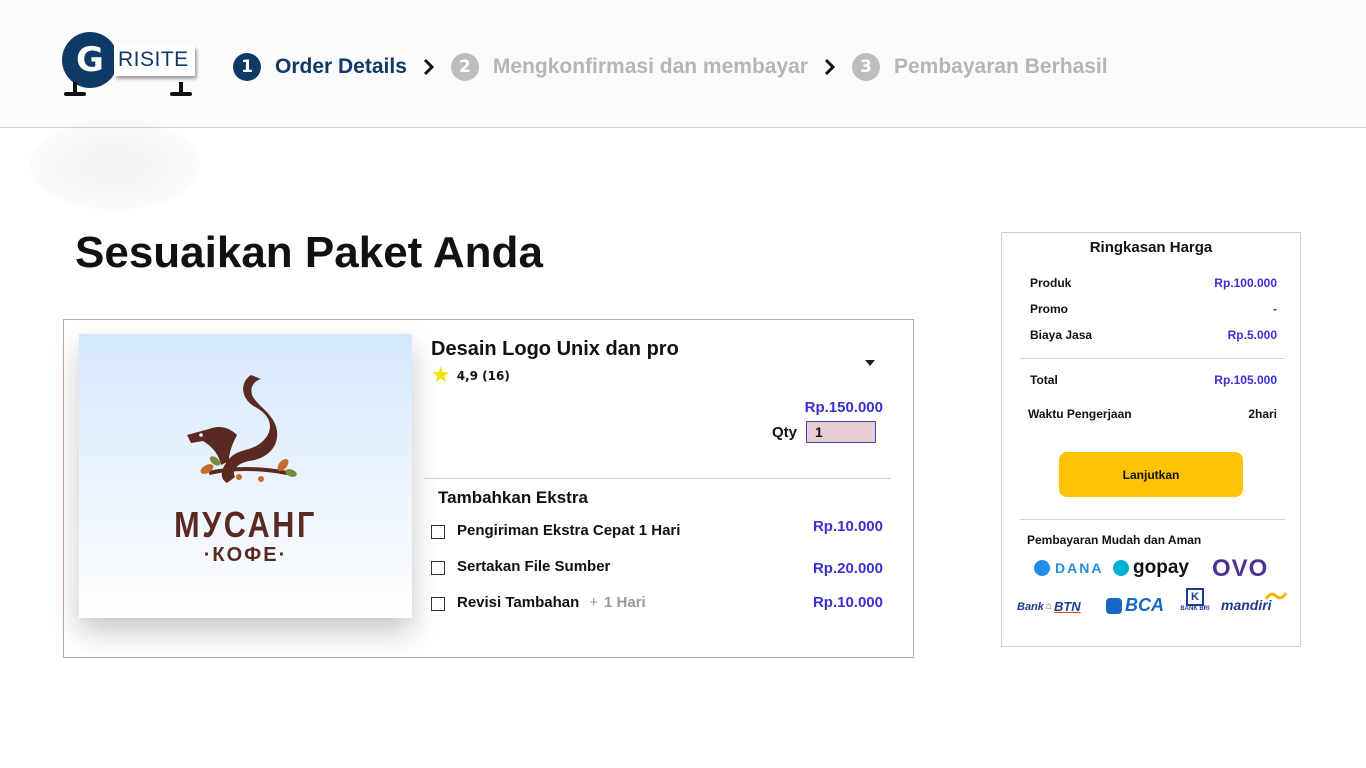 Image resolution: width=1366 pixels, height=768 pixels. What do you see at coordinates (518, 602) in the screenshot?
I see `extra-label-text: Revisi Tambahan` at bounding box center [518, 602].